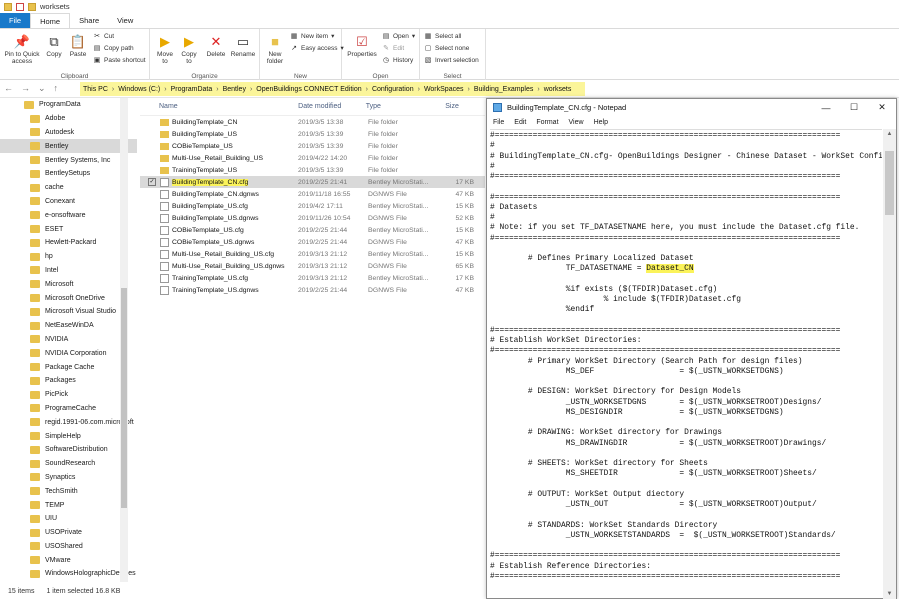 The width and height of the screenshot is (899, 599). Describe the element at coordinates (15, 20) in the screenshot. I see `tab-file: File` at that location.